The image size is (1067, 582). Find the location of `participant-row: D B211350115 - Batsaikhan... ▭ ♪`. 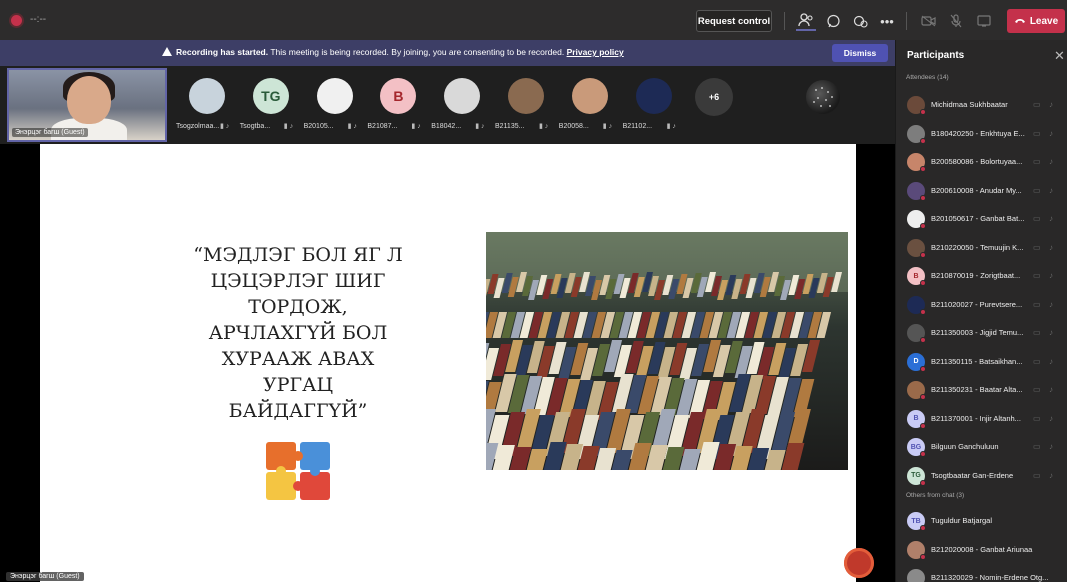

participant-row: D B211350115 - Batsaikhan... ▭ ♪ is located at coordinates (981, 363).